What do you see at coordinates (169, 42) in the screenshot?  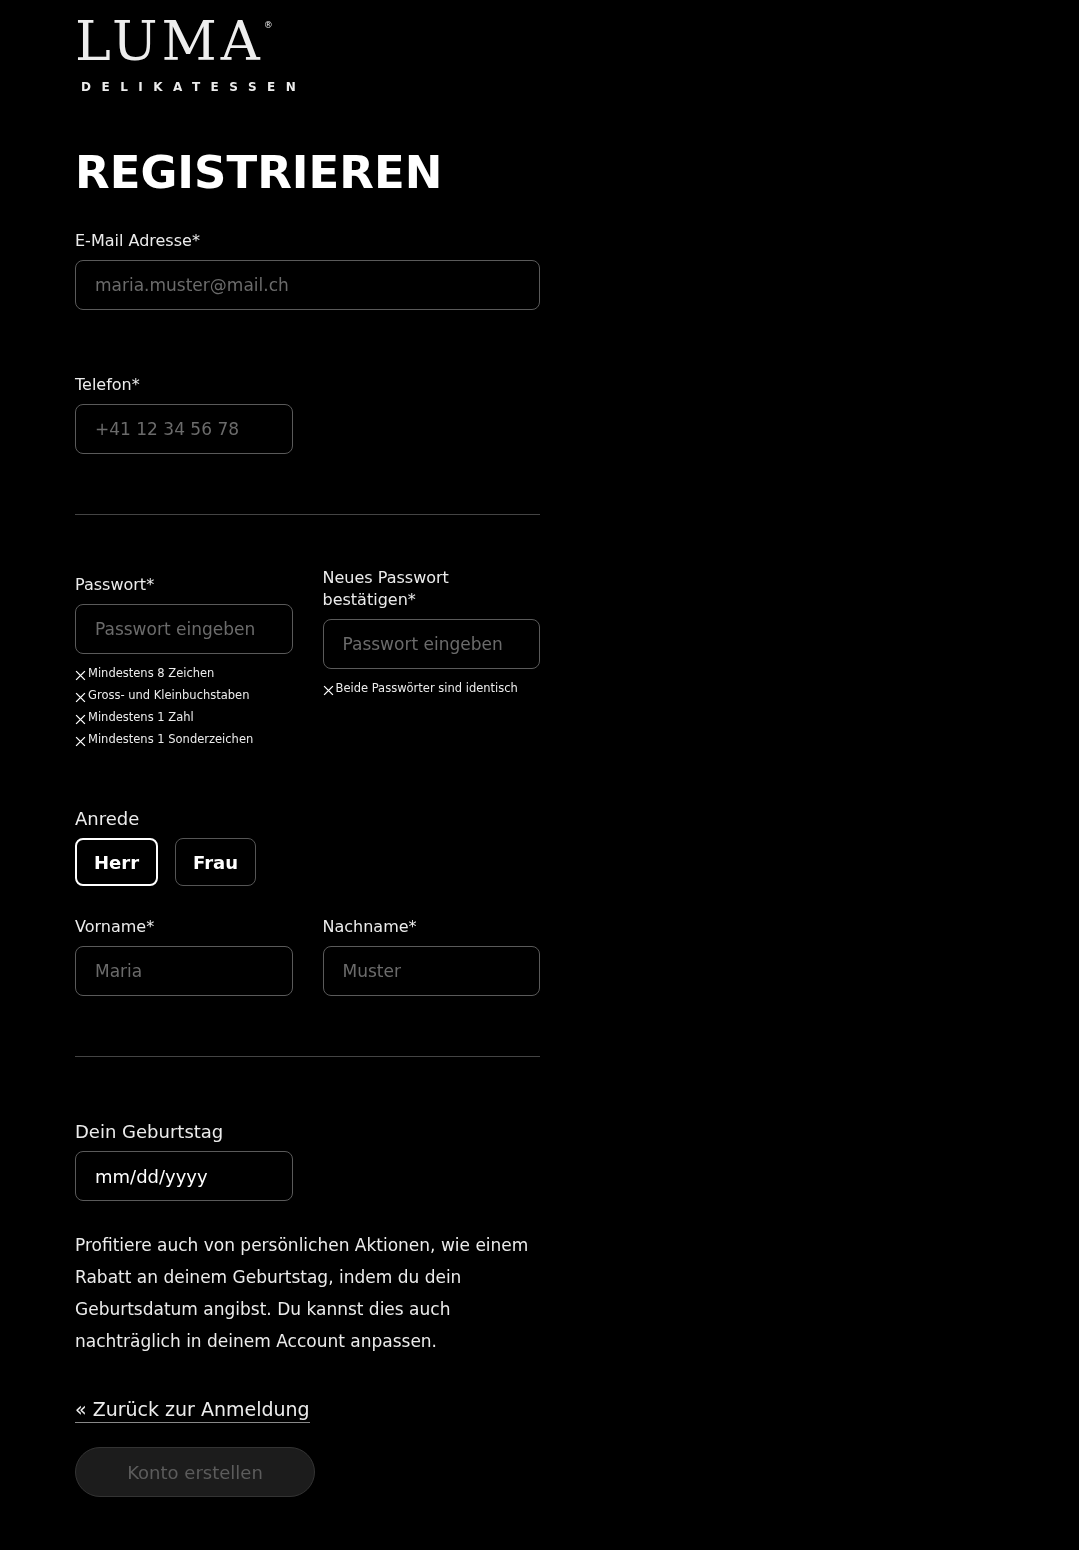 I see `logo-wordmark: LUMA` at bounding box center [169, 42].